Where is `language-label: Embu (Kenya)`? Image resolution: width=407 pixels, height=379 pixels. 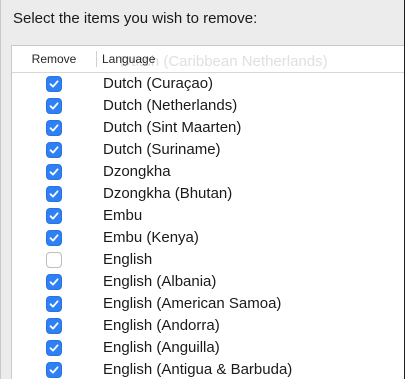 language-label: Embu (Kenya) is located at coordinates (151, 237).